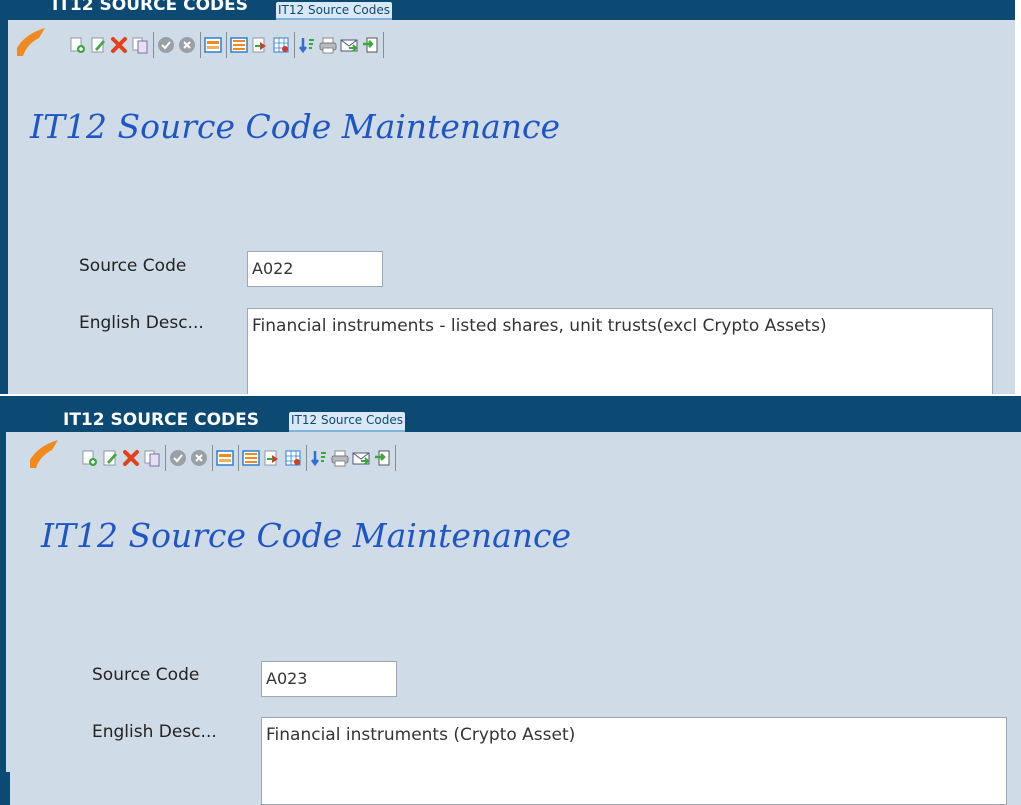  Describe the element at coordinates (634, 761) in the screenshot. I see `english-desc-input: Financial instruments (Crypto Asset)` at that location.